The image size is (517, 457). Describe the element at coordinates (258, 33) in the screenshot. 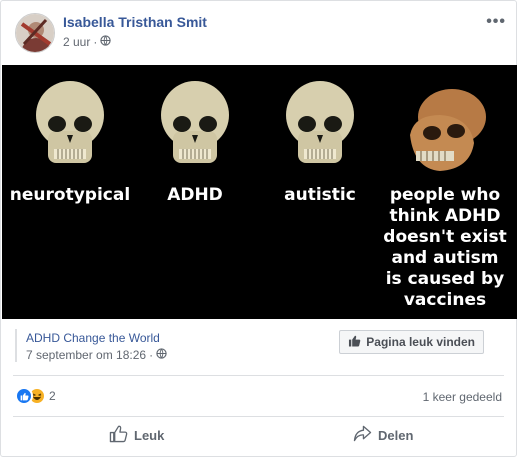

I see `post-header: Isabella Tristhan Smit 2 uur · •••` at that location.